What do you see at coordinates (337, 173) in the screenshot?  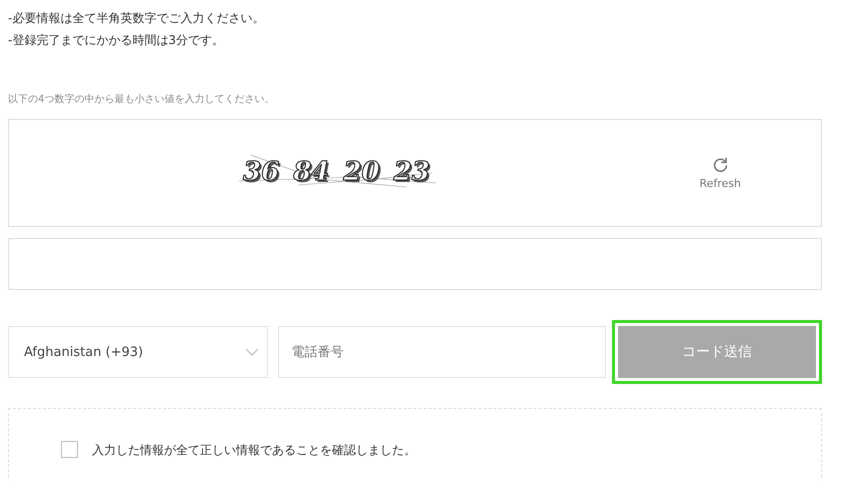 I see `captcha-image: 36 84 20 23` at bounding box center [337, 173].